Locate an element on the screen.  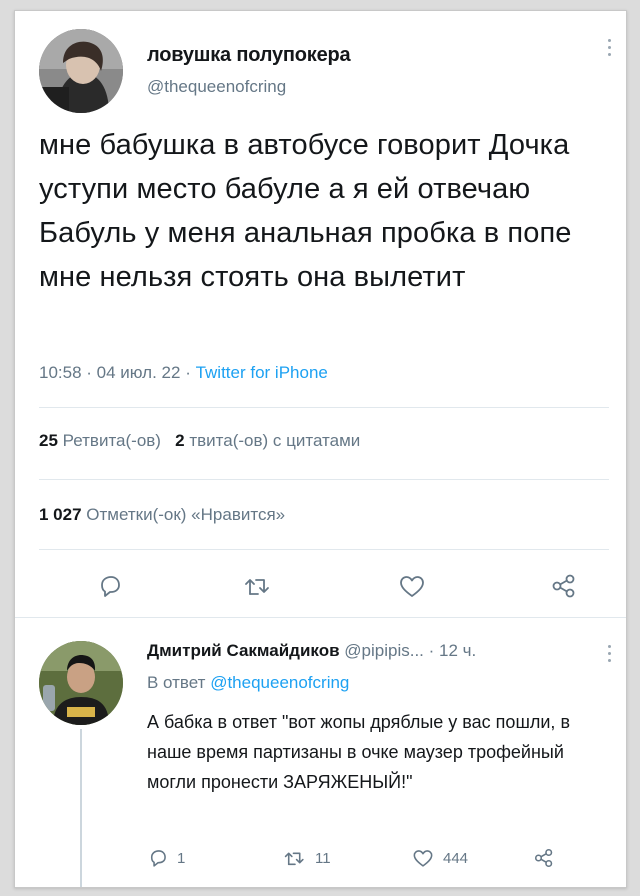
author-handle: @thequeenofcring is located at coordinates (216, 87).